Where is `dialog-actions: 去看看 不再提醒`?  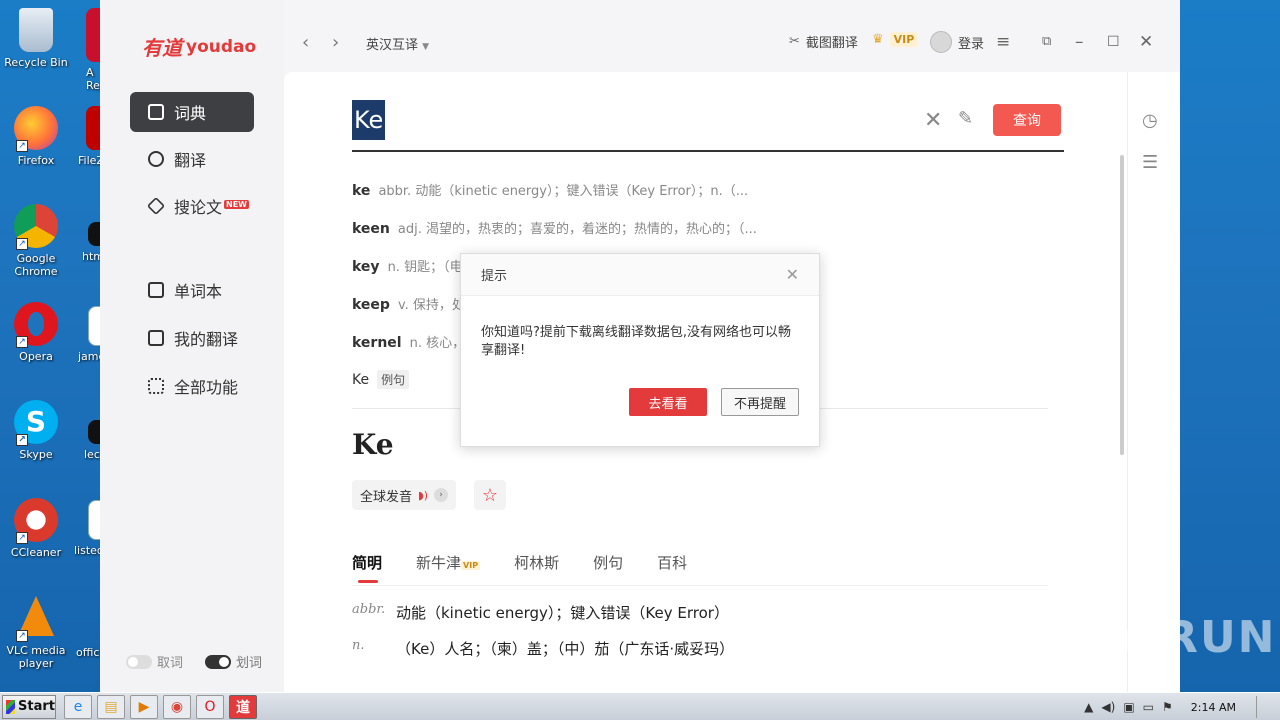
dialog-actions: 去看看 不再提醒 is located at coordinates (714, 402).